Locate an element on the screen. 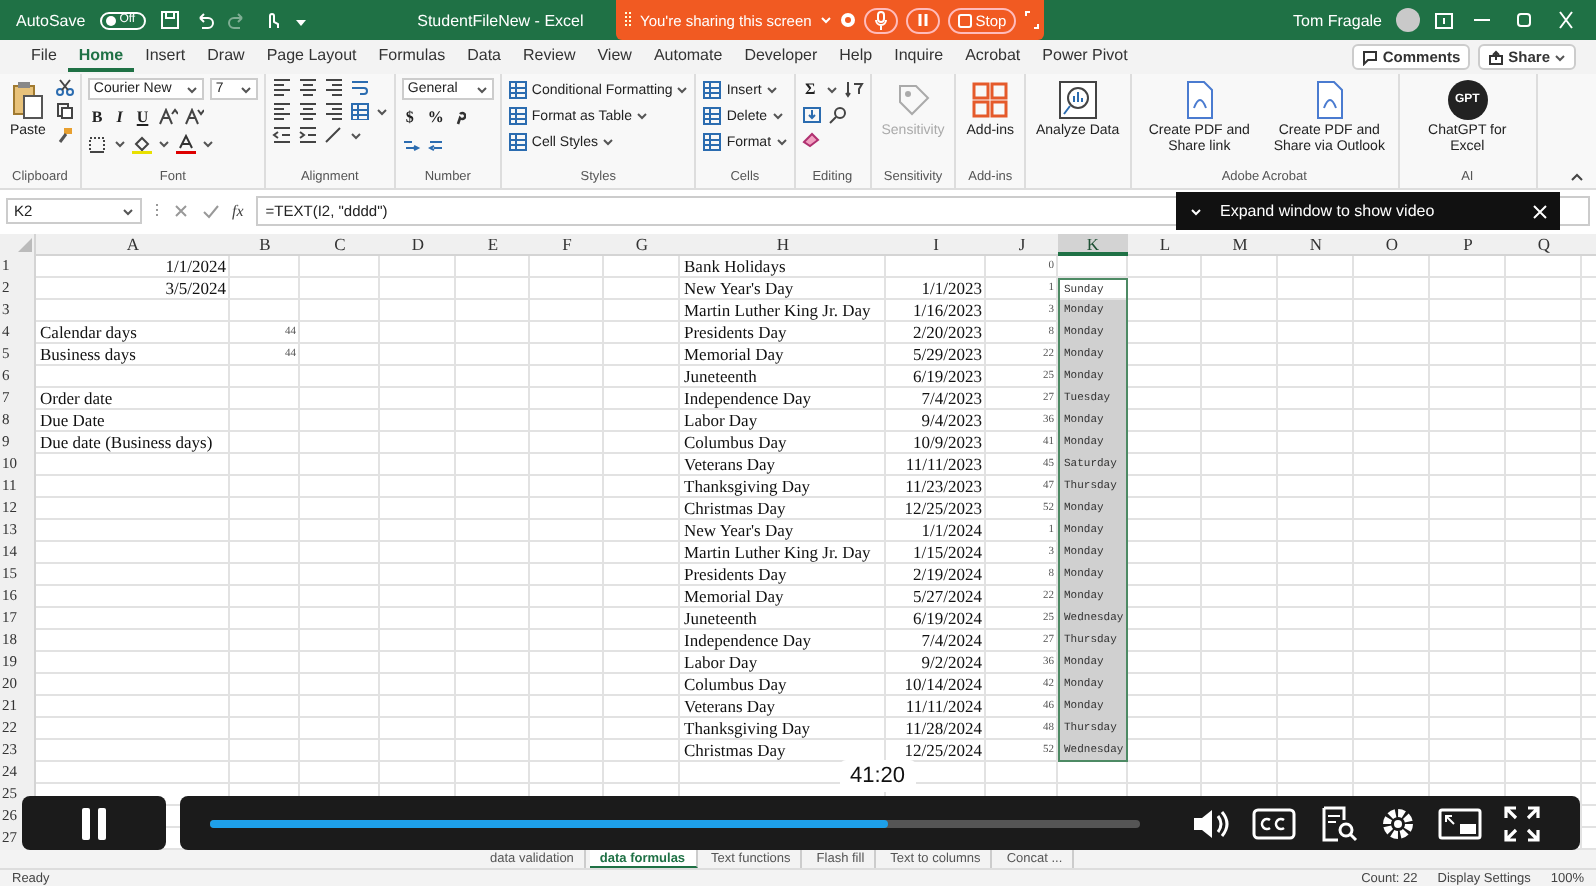 The image size is (1596, 886). column-header: D is located at coordinates (418, 244).